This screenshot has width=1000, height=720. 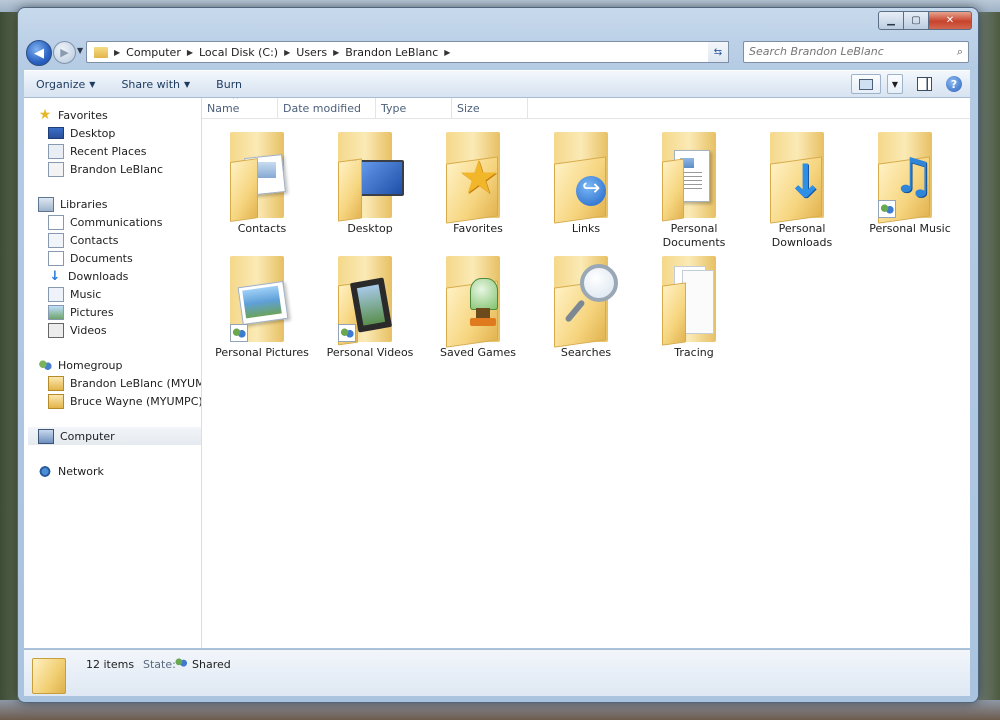 I want to click on nav-recent-places: Recent Places, so click(x=125, y=151).